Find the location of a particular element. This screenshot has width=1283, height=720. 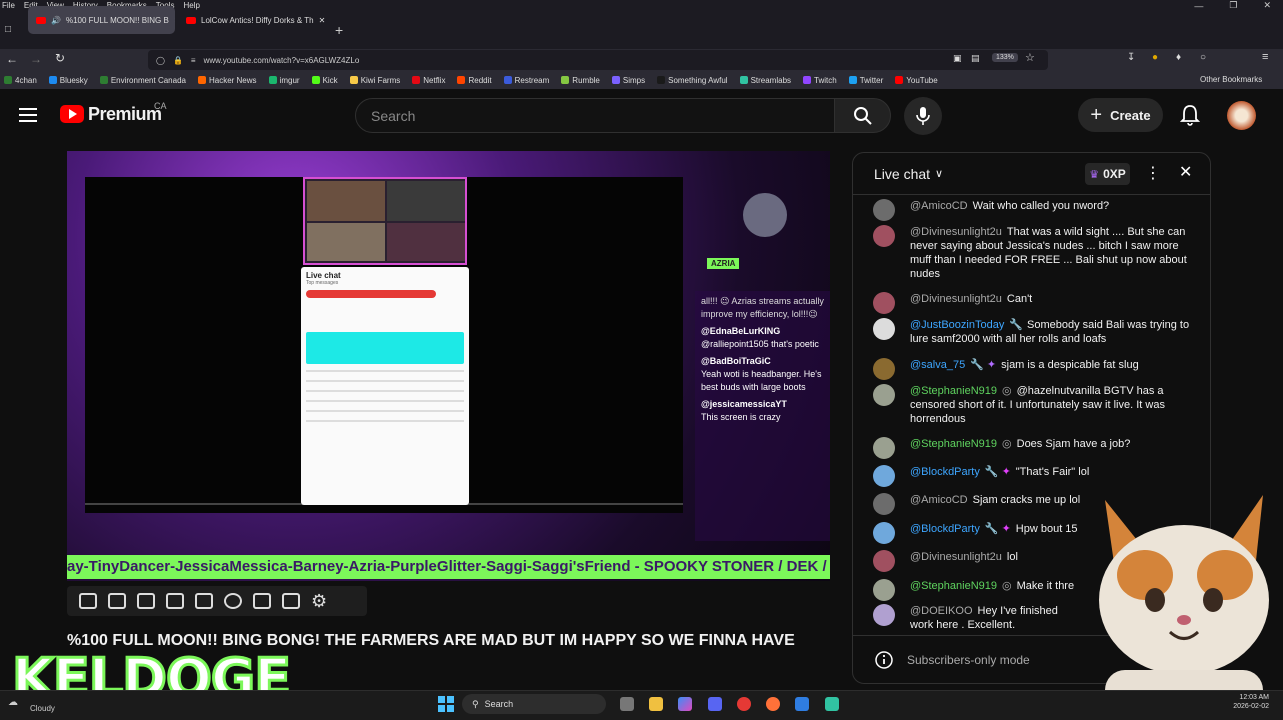

live-chat-title: Live chat is located at coordinates (902, 174).